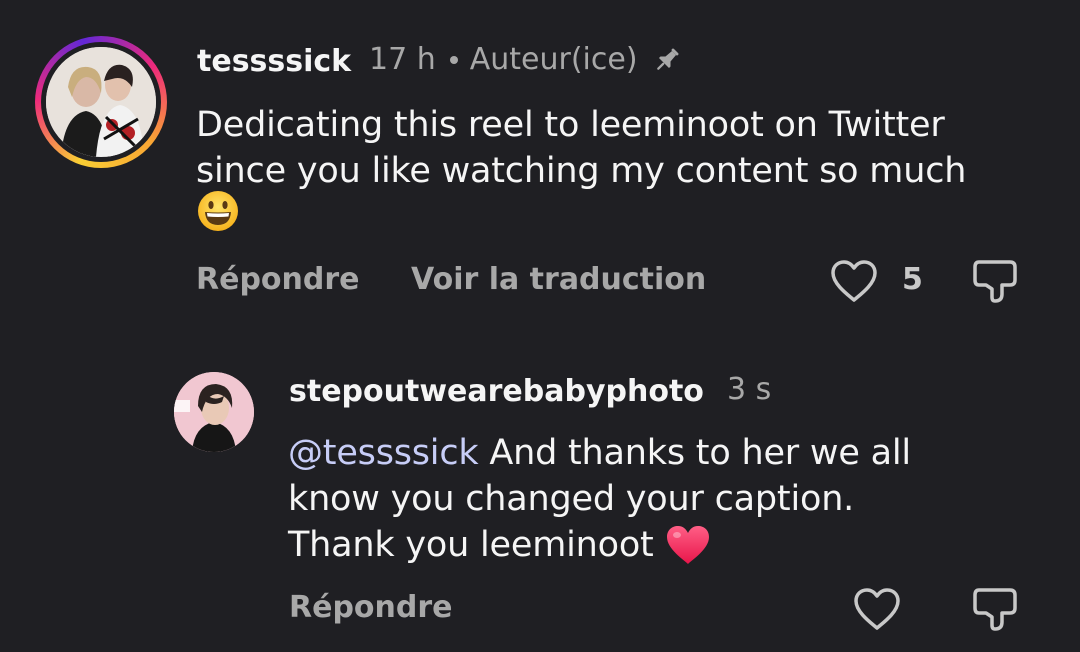 The width and height of the screenshot is (1080, 652). Describe the element at coordinates (667, 60) in the screenshot. I see `pin-icon` at that location.